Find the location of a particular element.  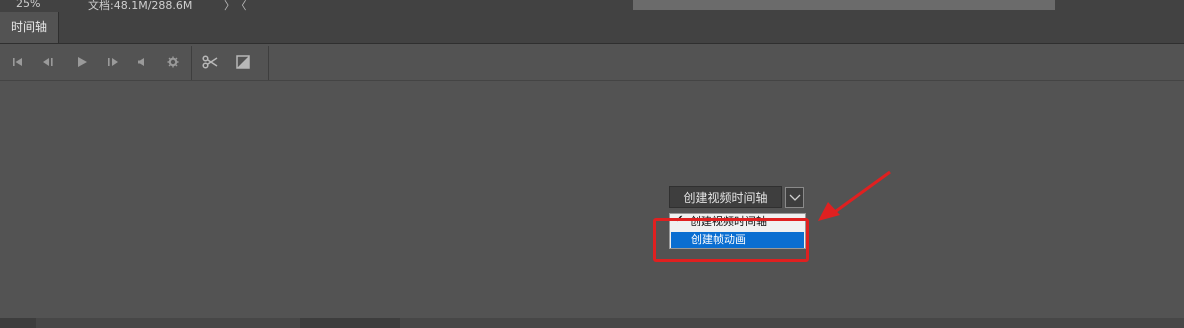

chevron-down-icon is located at coordinates (794, 197).